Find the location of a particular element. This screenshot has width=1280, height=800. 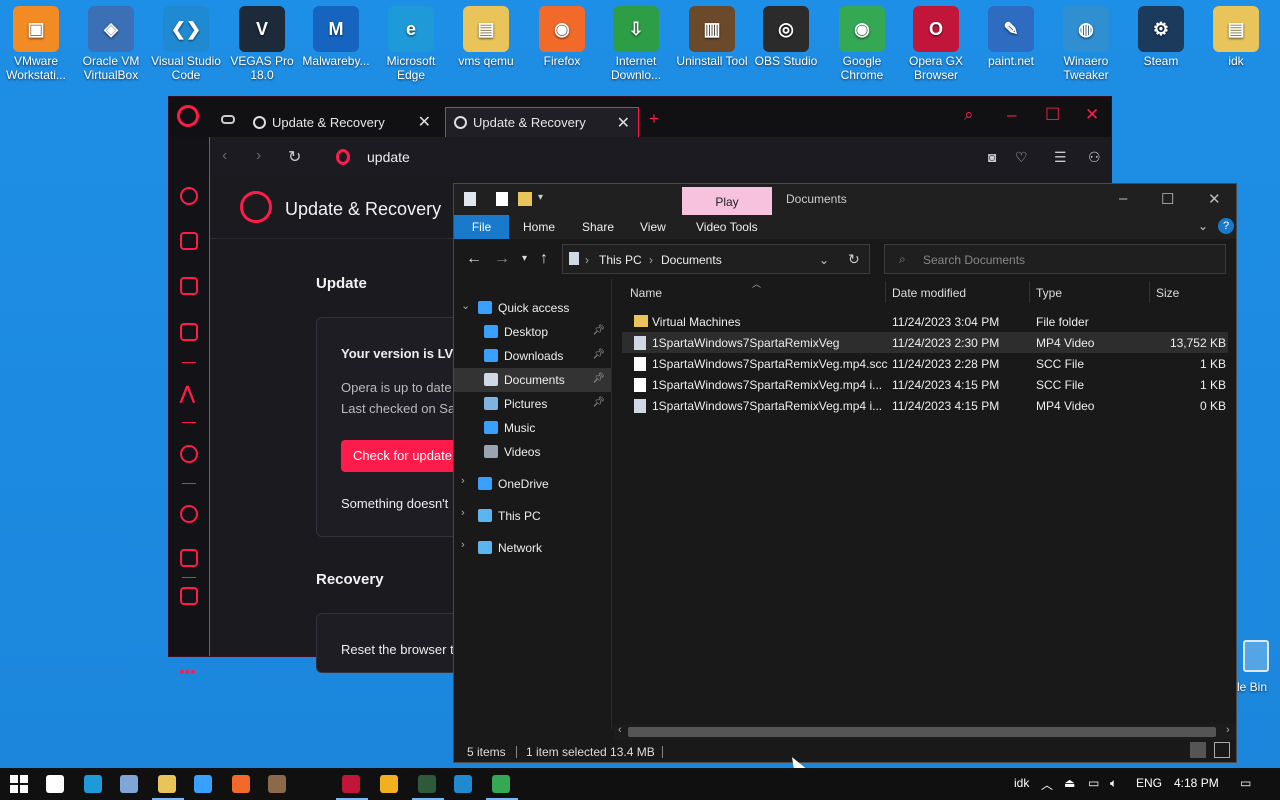

tab-share: Share is located at coordinates (598, 227).